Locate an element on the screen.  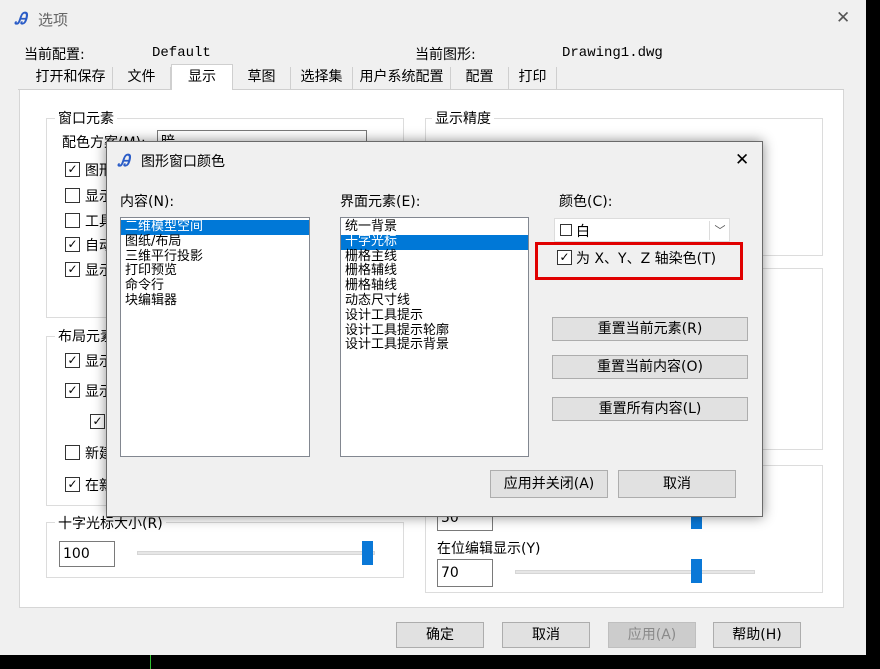
color-select: 白 ﹀ is located at coordinates (642, 230).